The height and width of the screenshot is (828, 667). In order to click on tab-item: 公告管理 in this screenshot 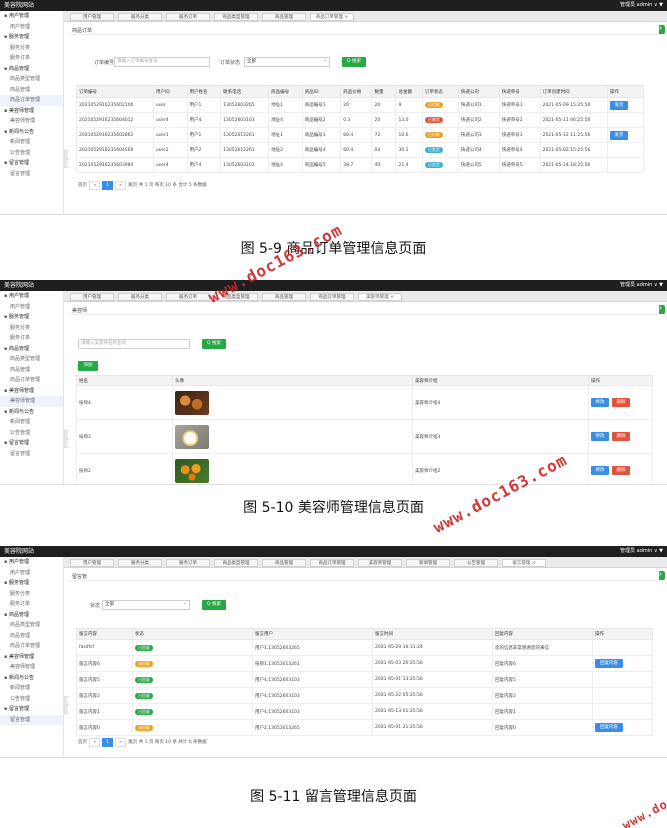, I will do `click(476, 563)`.